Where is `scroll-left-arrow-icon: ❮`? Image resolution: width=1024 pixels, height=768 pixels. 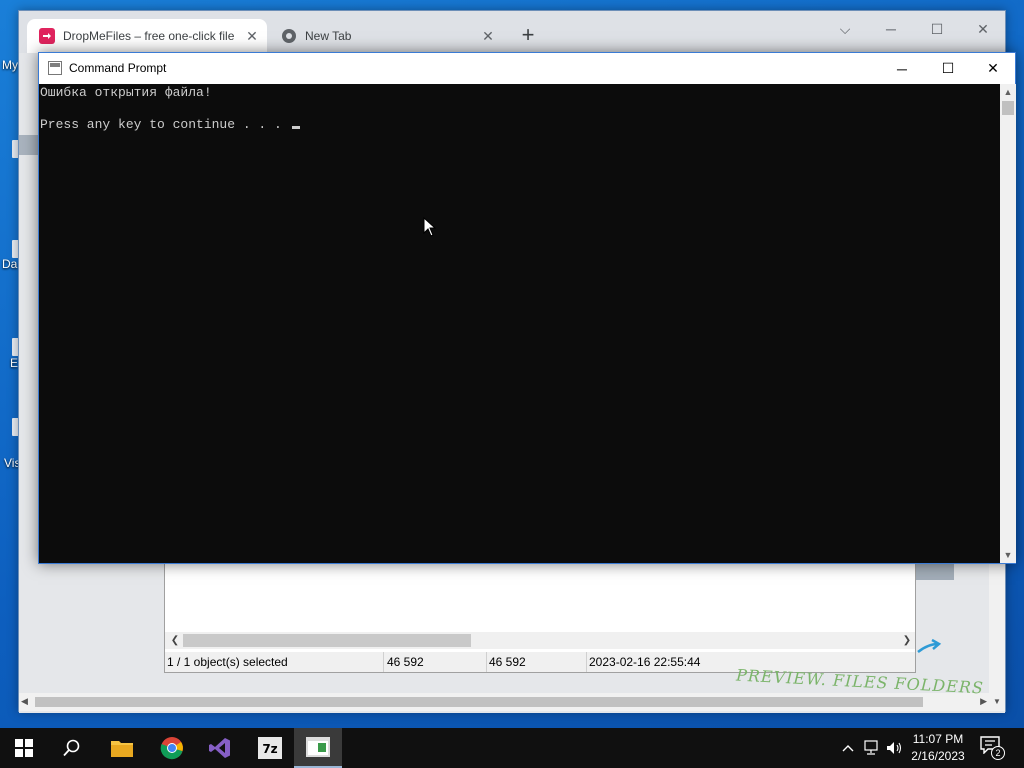 scroll-left-arrow-icon: ❮ is located at coordinates (175, 640).